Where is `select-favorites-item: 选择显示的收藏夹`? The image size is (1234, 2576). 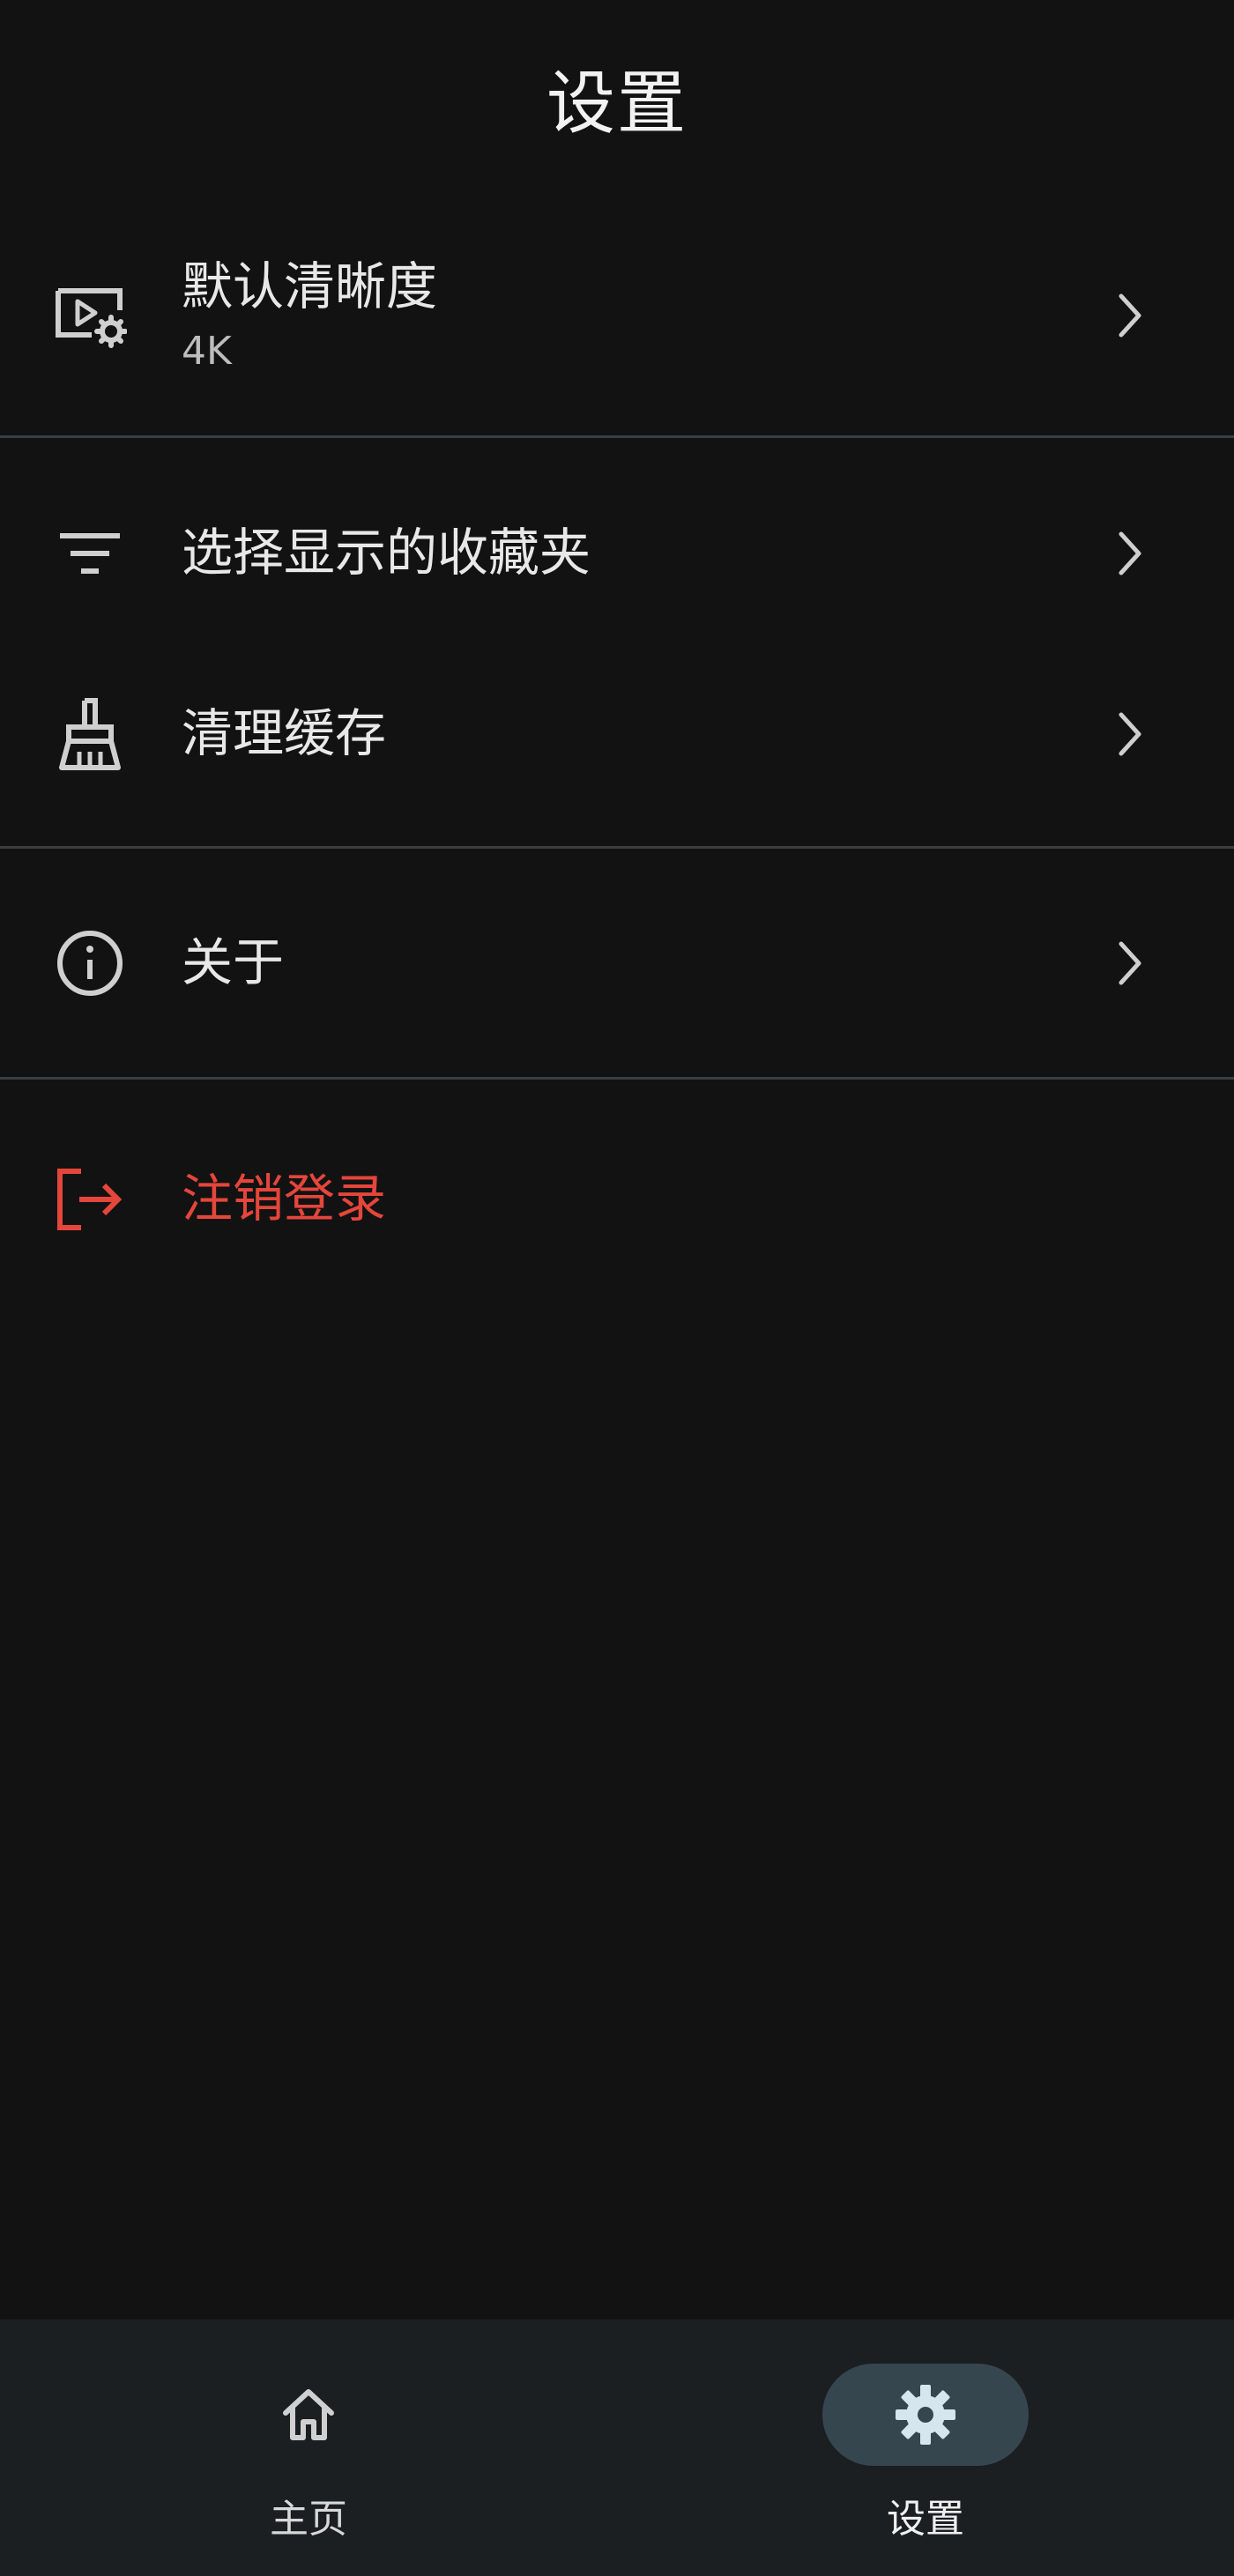 select-favorites-item: 选择显示的收藏夹 is located at coordinates (617, 553).